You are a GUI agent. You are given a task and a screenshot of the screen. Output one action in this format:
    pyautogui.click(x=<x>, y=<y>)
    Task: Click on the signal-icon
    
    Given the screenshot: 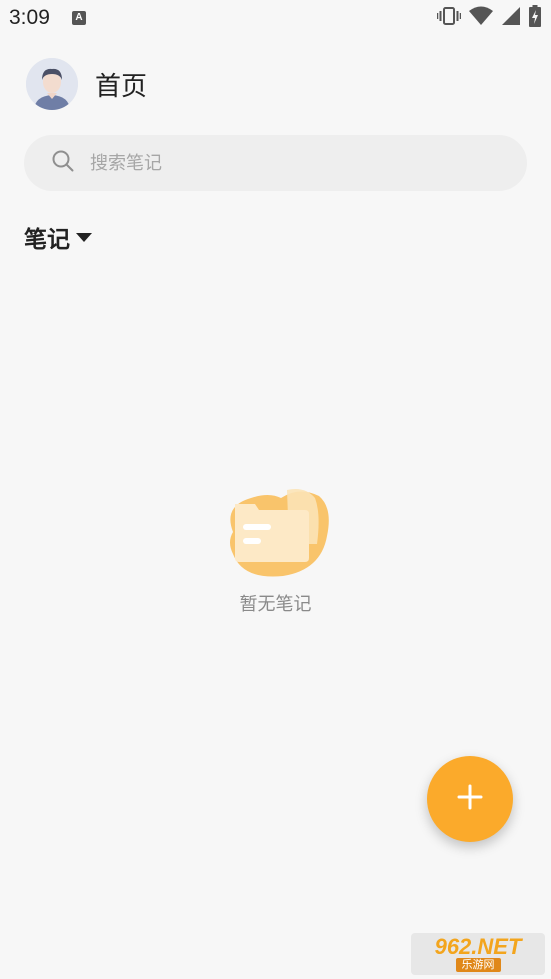 What is the action you would take?
    pyautogui.click(x=511, y=18)
    